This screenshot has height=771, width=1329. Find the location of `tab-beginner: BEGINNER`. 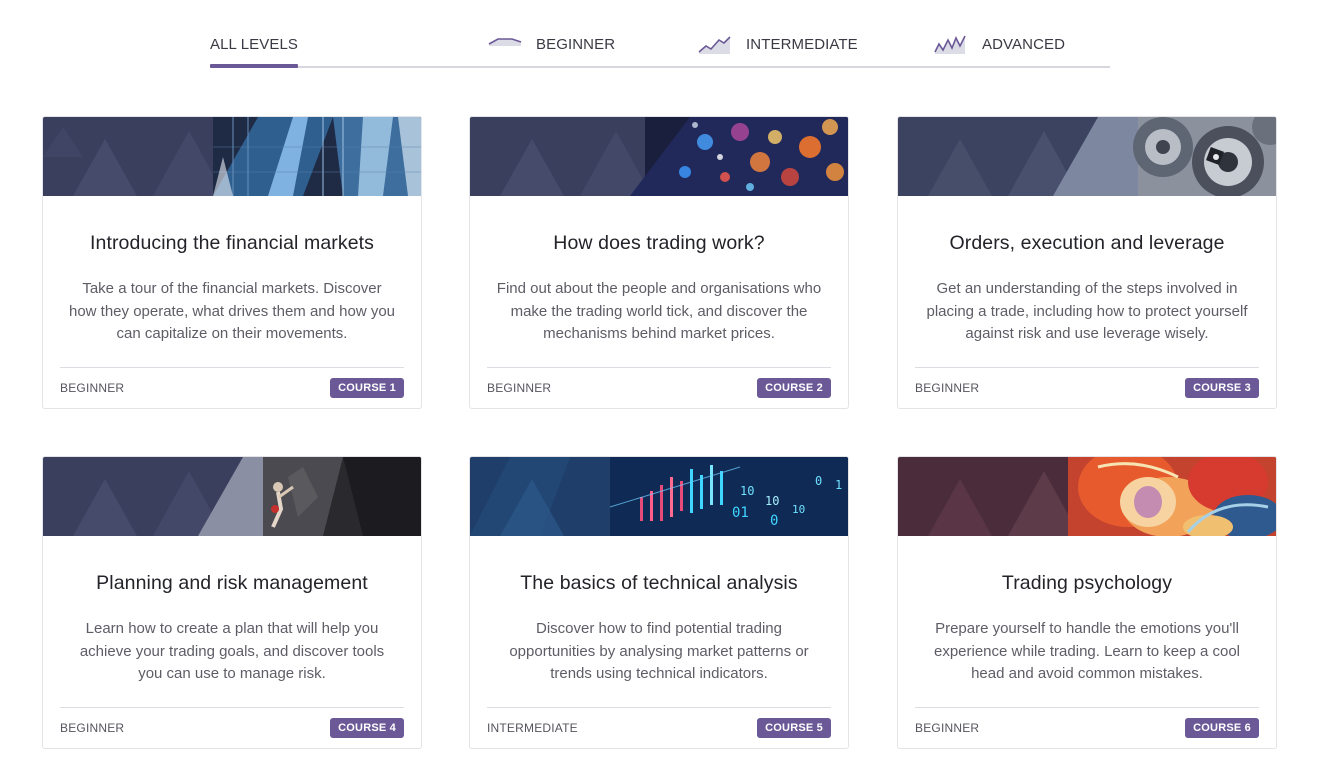

tab-beginner: BEGINNER is located at coordinates (551, 50).